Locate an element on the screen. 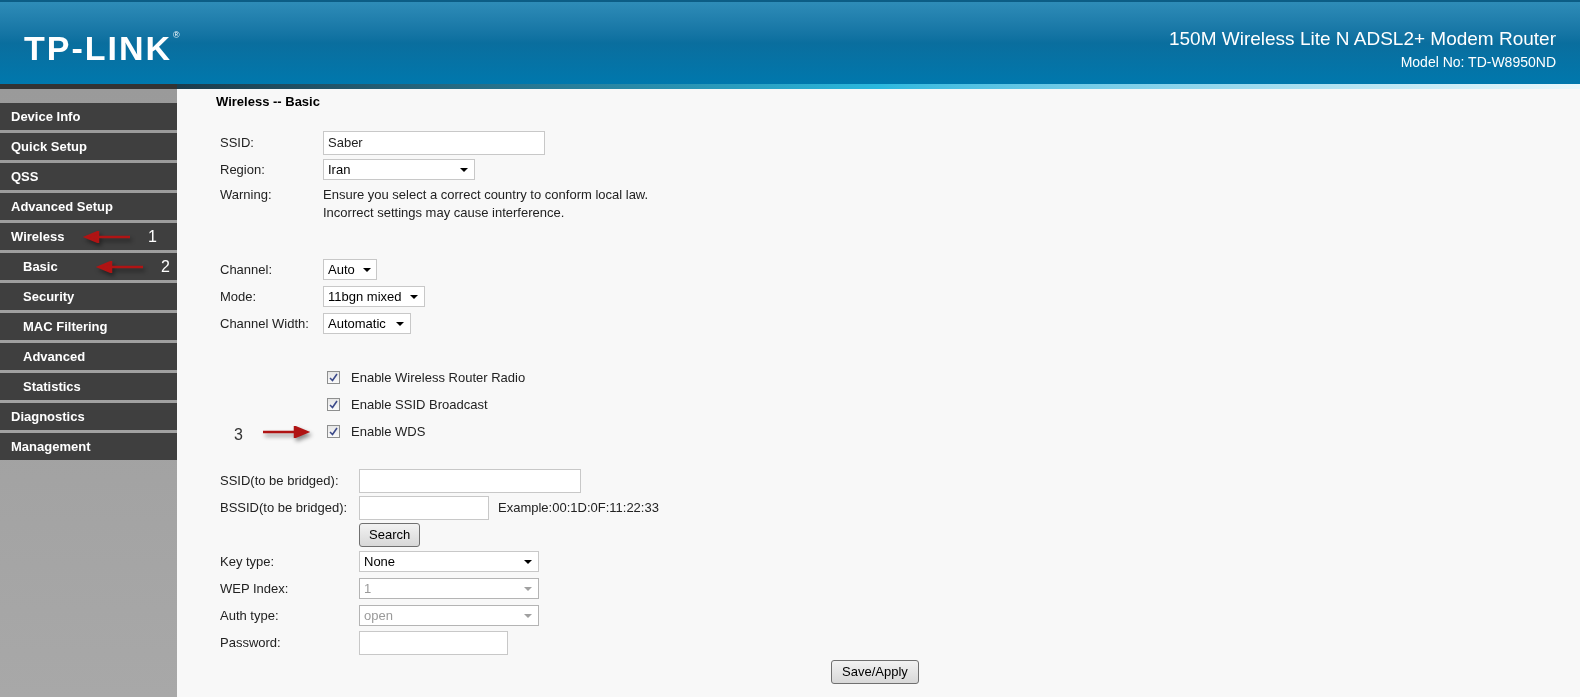  select-field: Iran is located at coordinates (399, 169).